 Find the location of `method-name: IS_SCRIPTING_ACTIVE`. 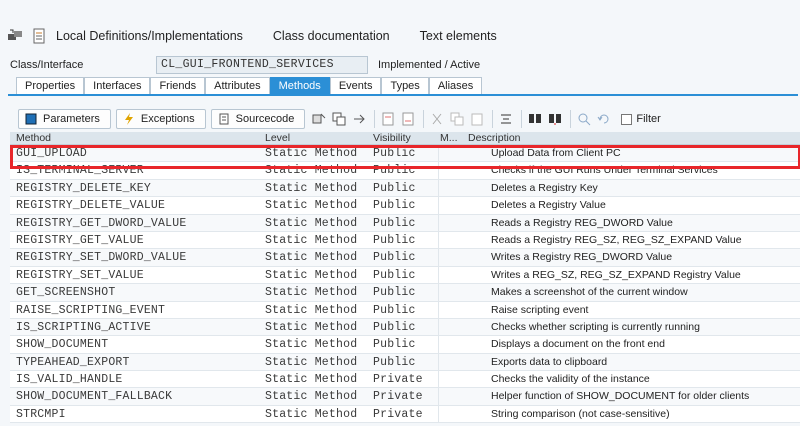

method-name: IS_SCRIPTING_ACTIVE is located at coordinates (136, 327).